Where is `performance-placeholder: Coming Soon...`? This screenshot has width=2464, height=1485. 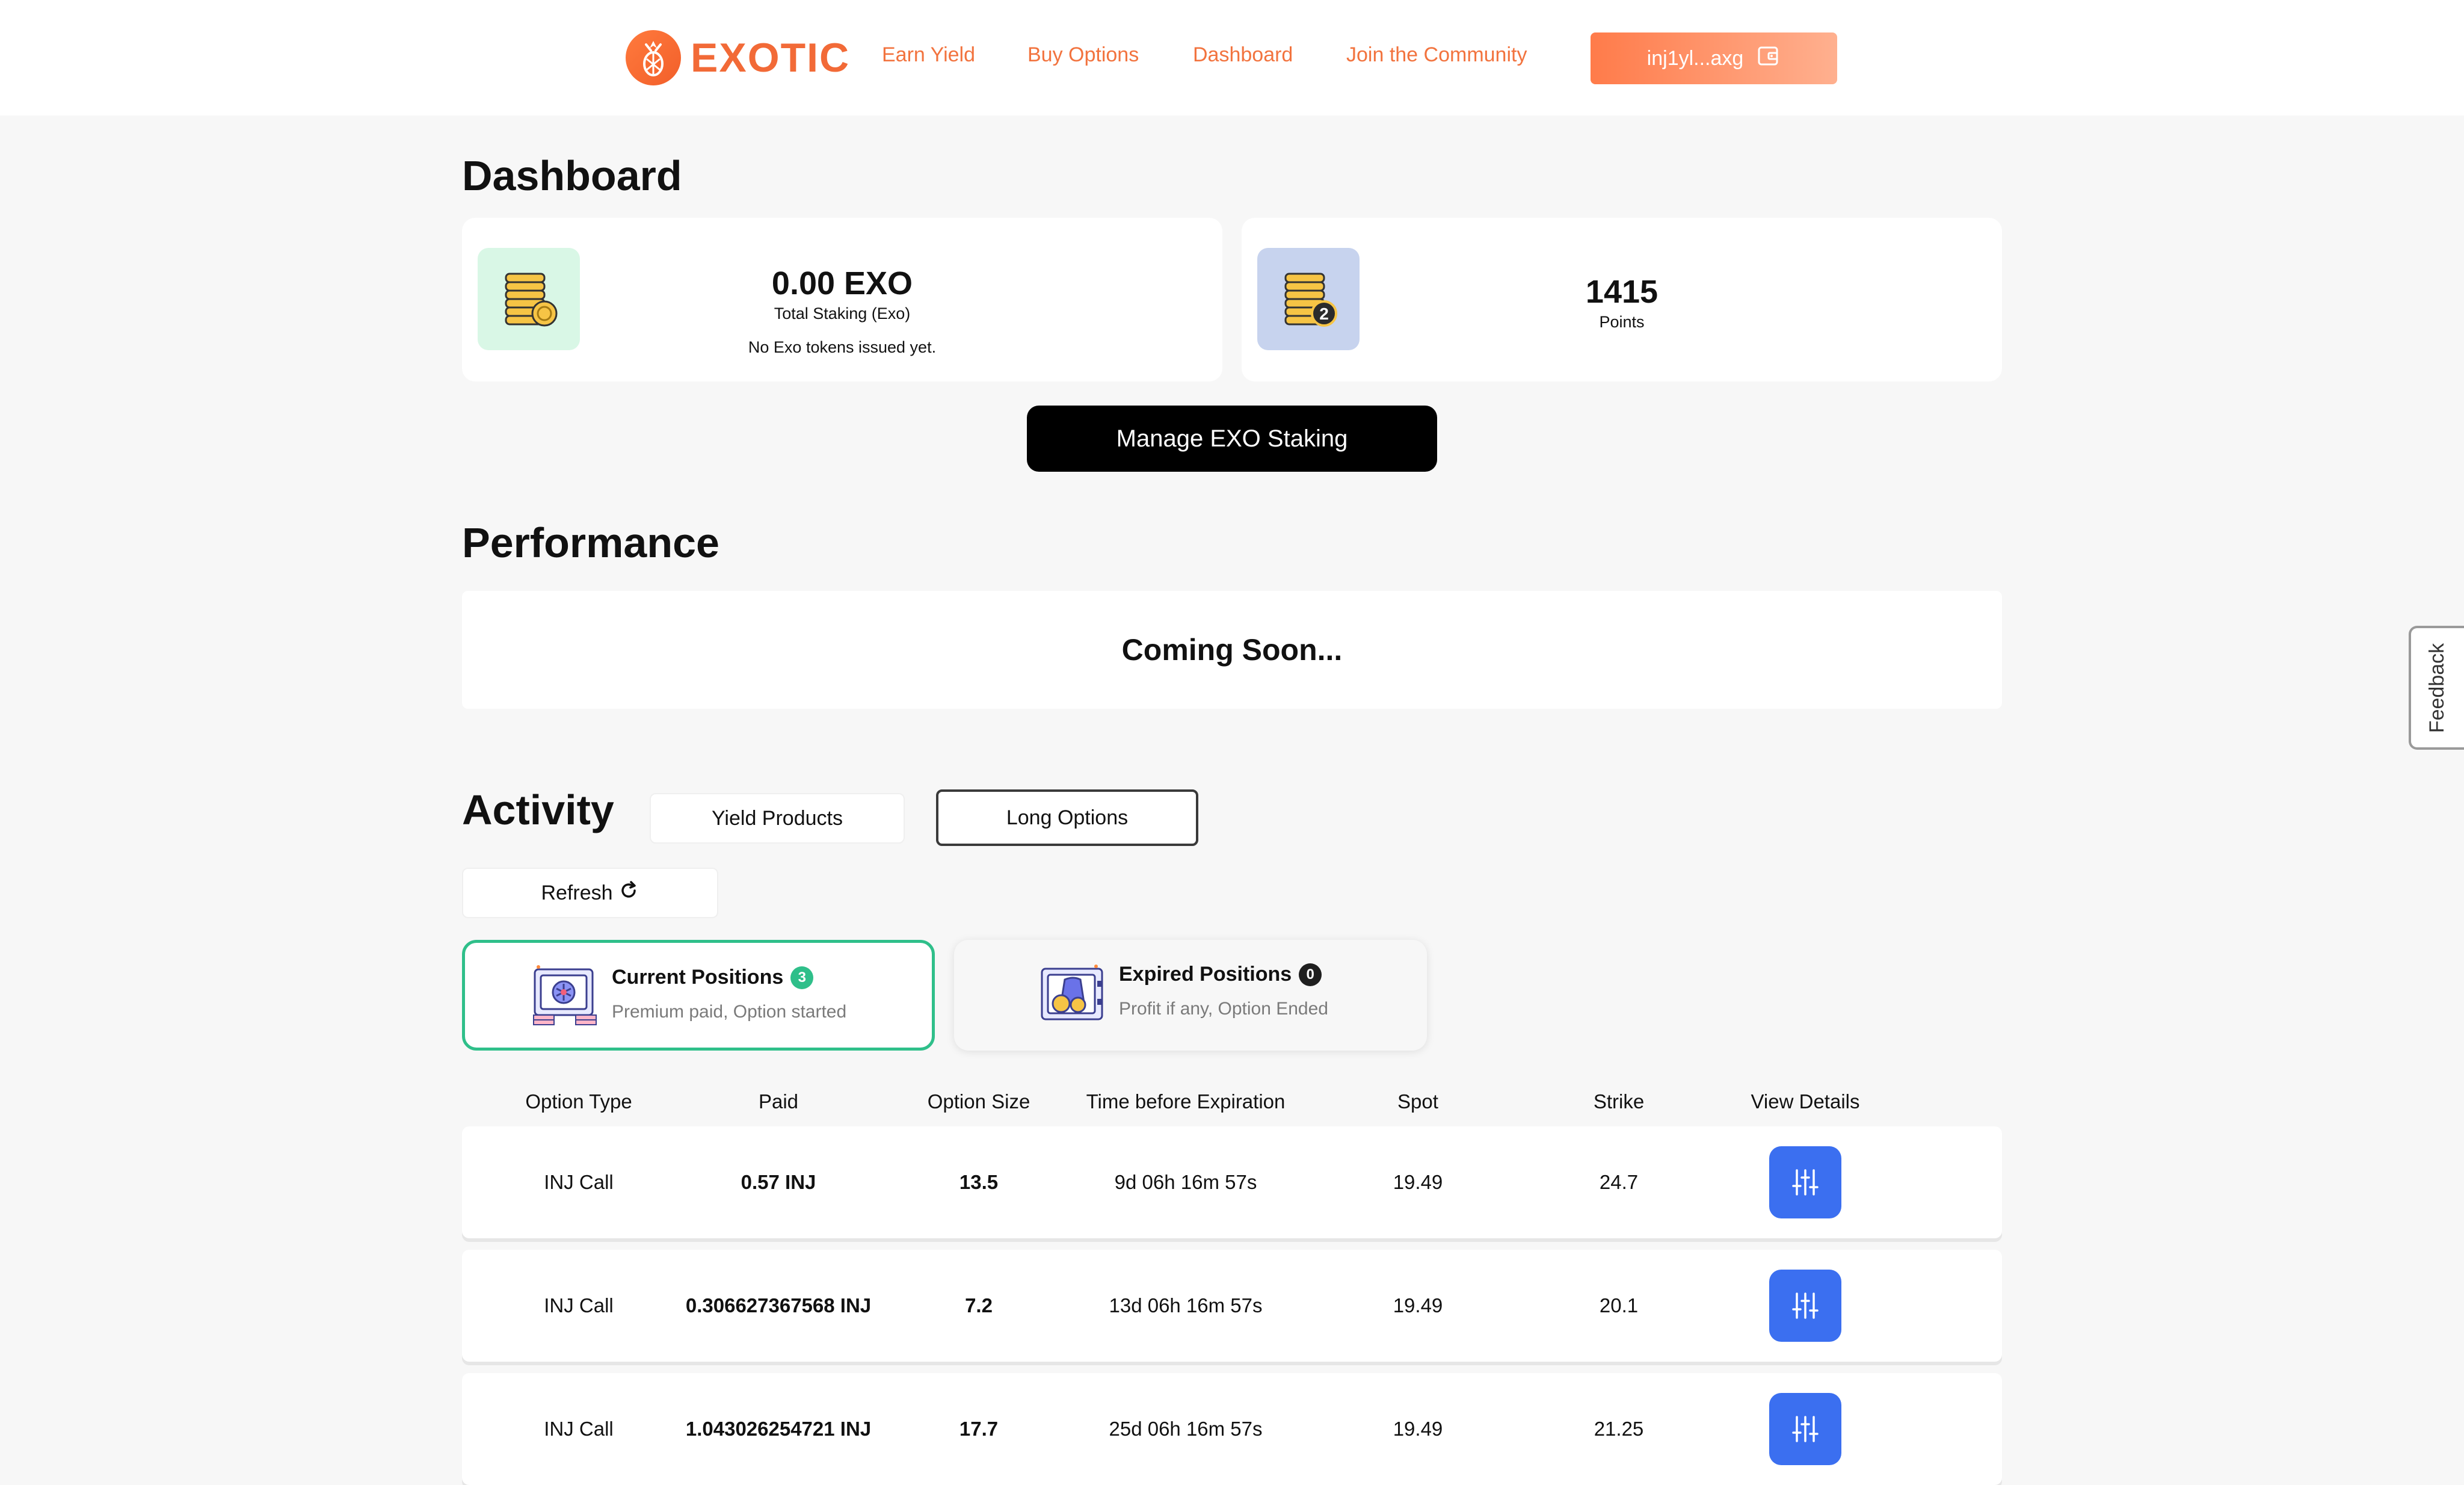 performance-placeholder: Coming Soon... is located at coordinates (1232, 650).